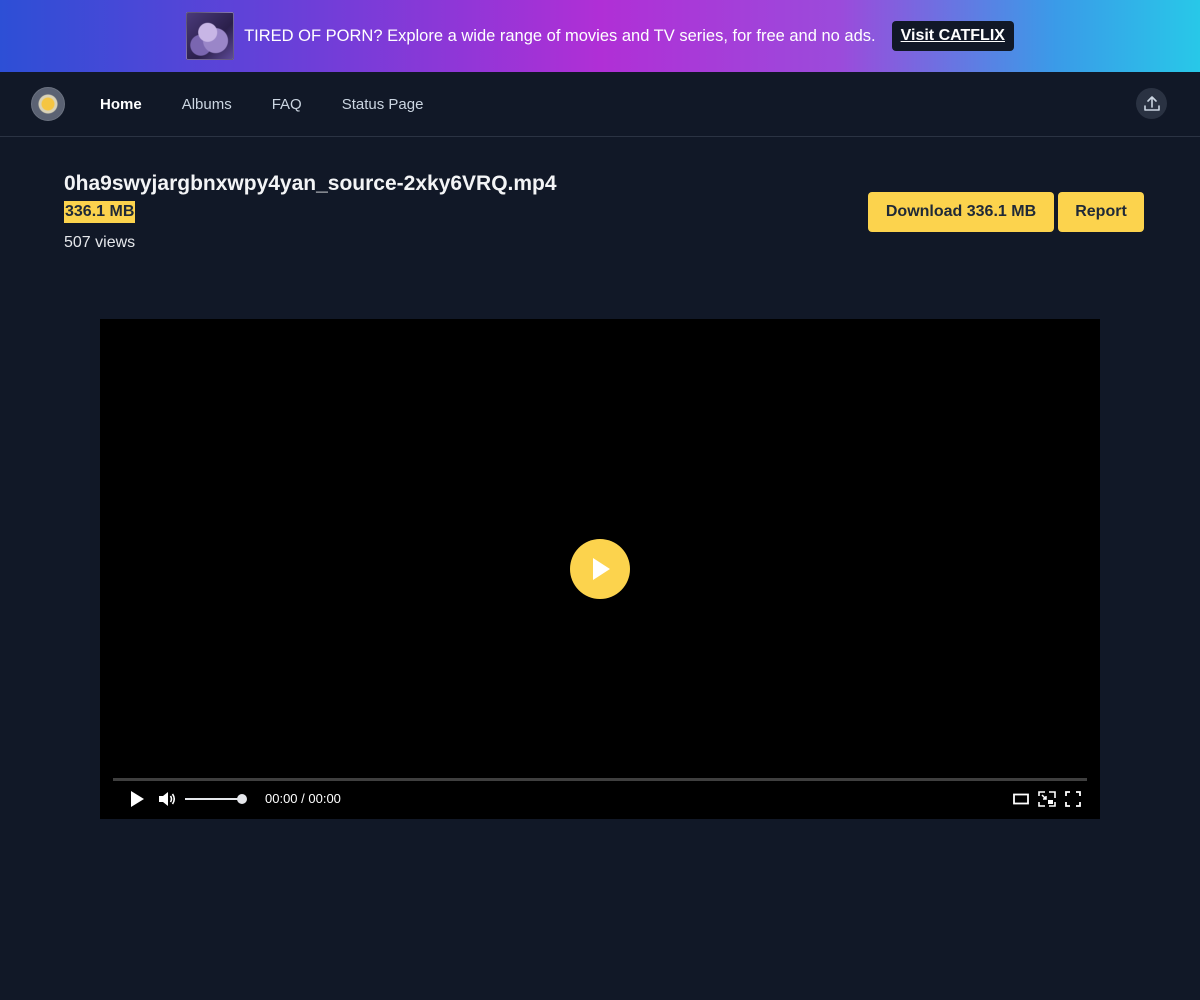 Image resolution: width=1200 pixels, height=1000 pixels. Describe the element at coordinates (952, 36) in the screenshot. I see `visit-catflix-button: Visit CATFLIX` at that location.